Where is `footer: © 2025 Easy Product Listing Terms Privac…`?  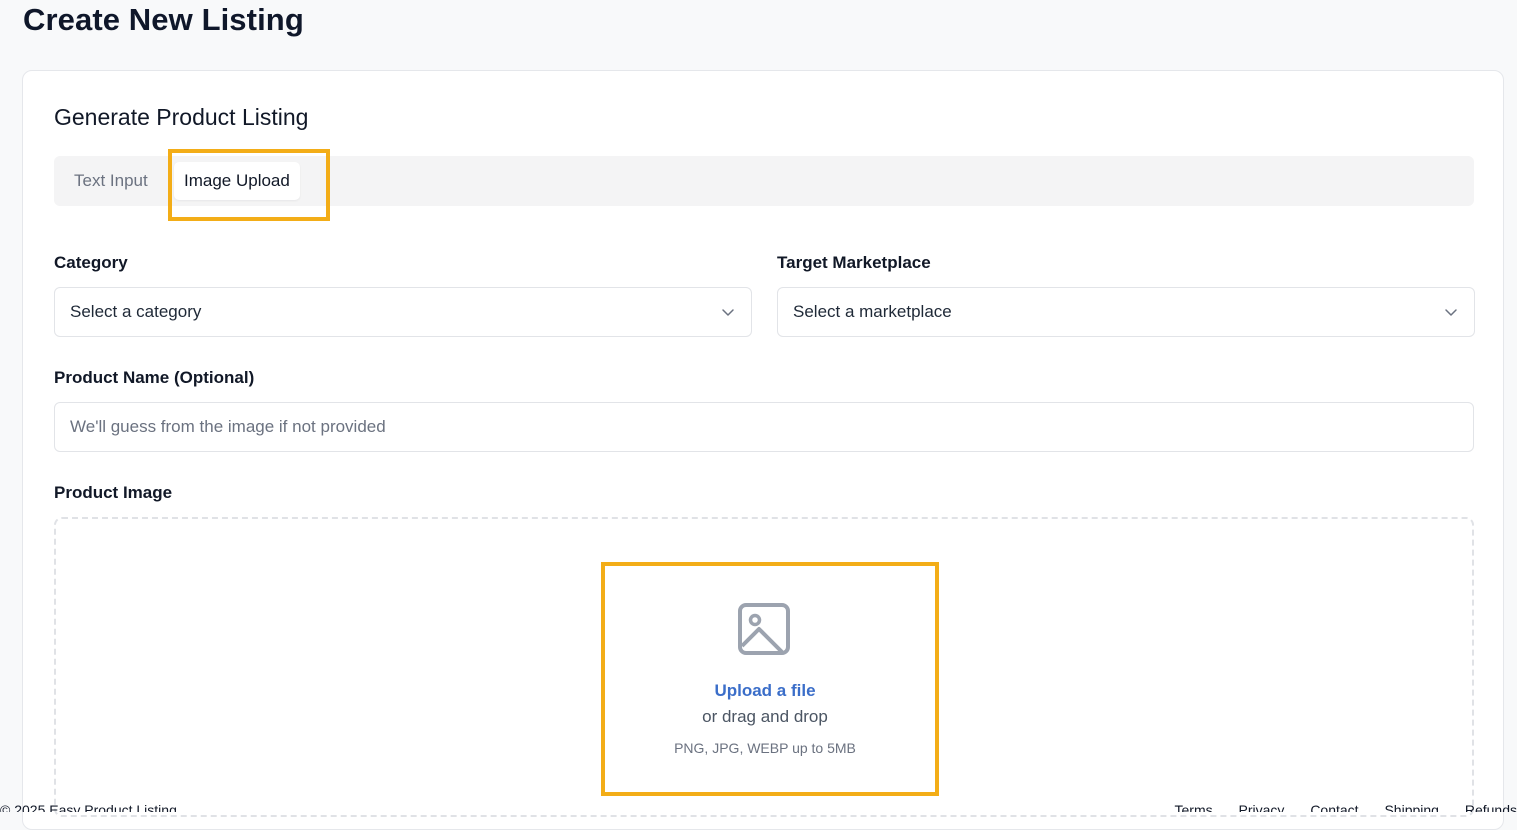 footer: © 2025 Easy Product Listing Terms Privac… is located at coordinates (758, 806).